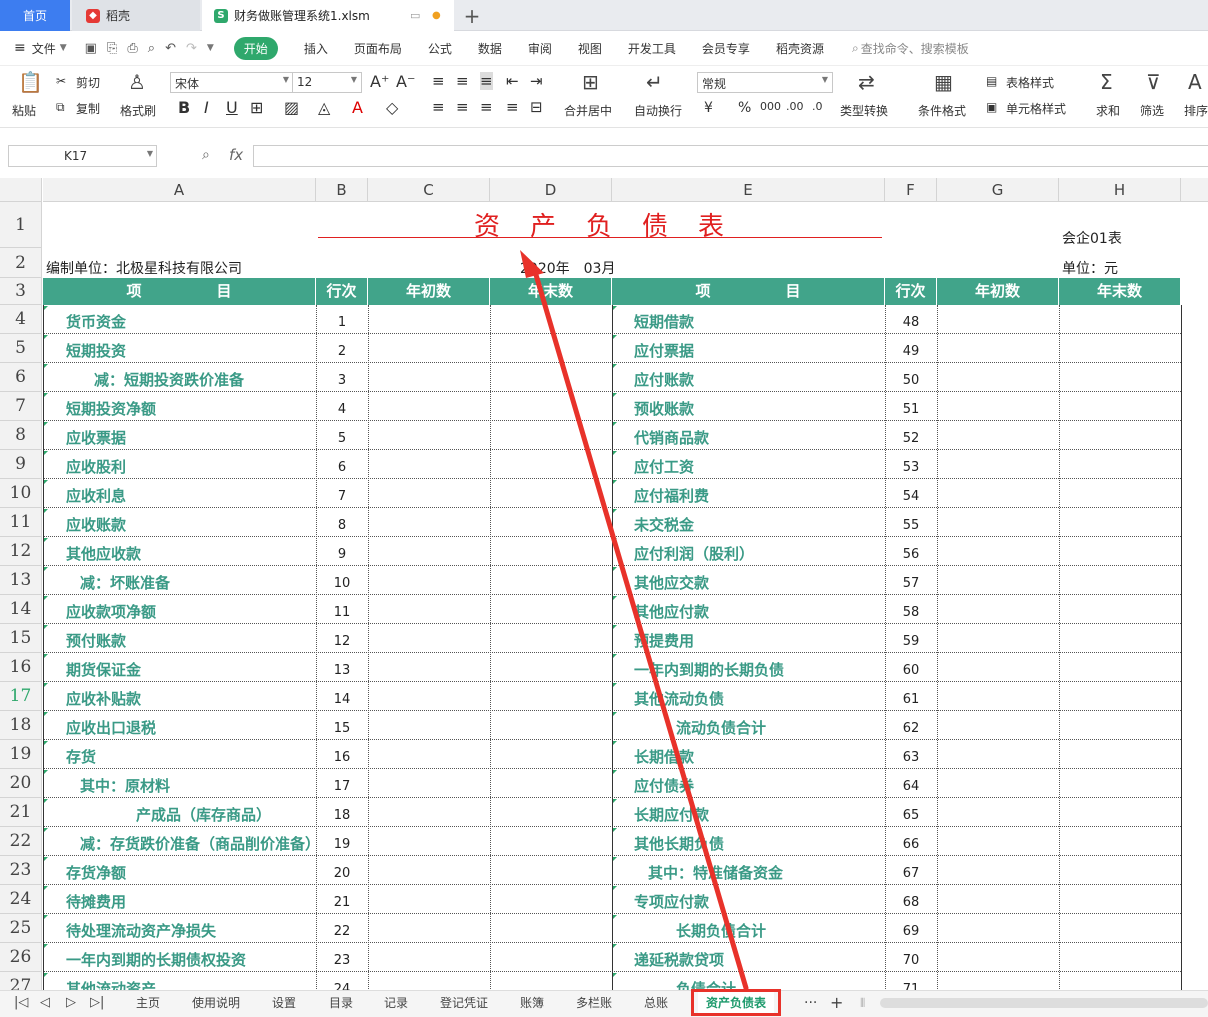  Describe the element at coordinates (179, 190) in the screenshot. I see `column-header-a: A` at that location.